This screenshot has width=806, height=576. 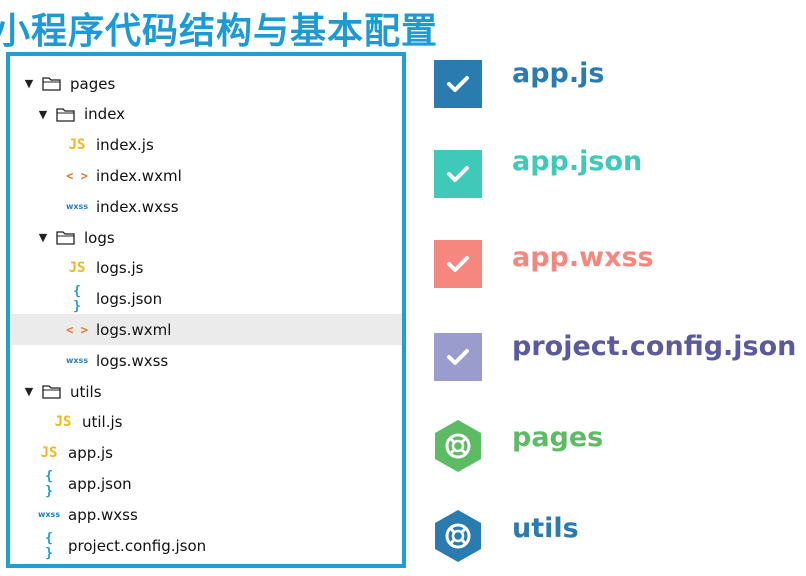 What do you see at coordinates (93, 83) in the screenshot?
I see `tree-item-label: pages` at bounding box center [93, 83].